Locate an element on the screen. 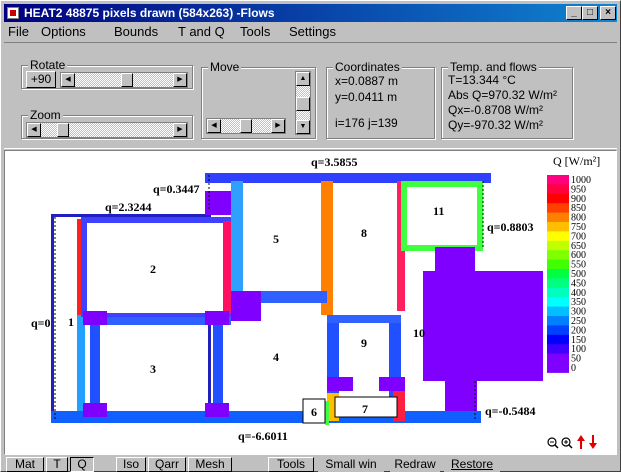  move-h-thumb is located at coordinates (246, 126).